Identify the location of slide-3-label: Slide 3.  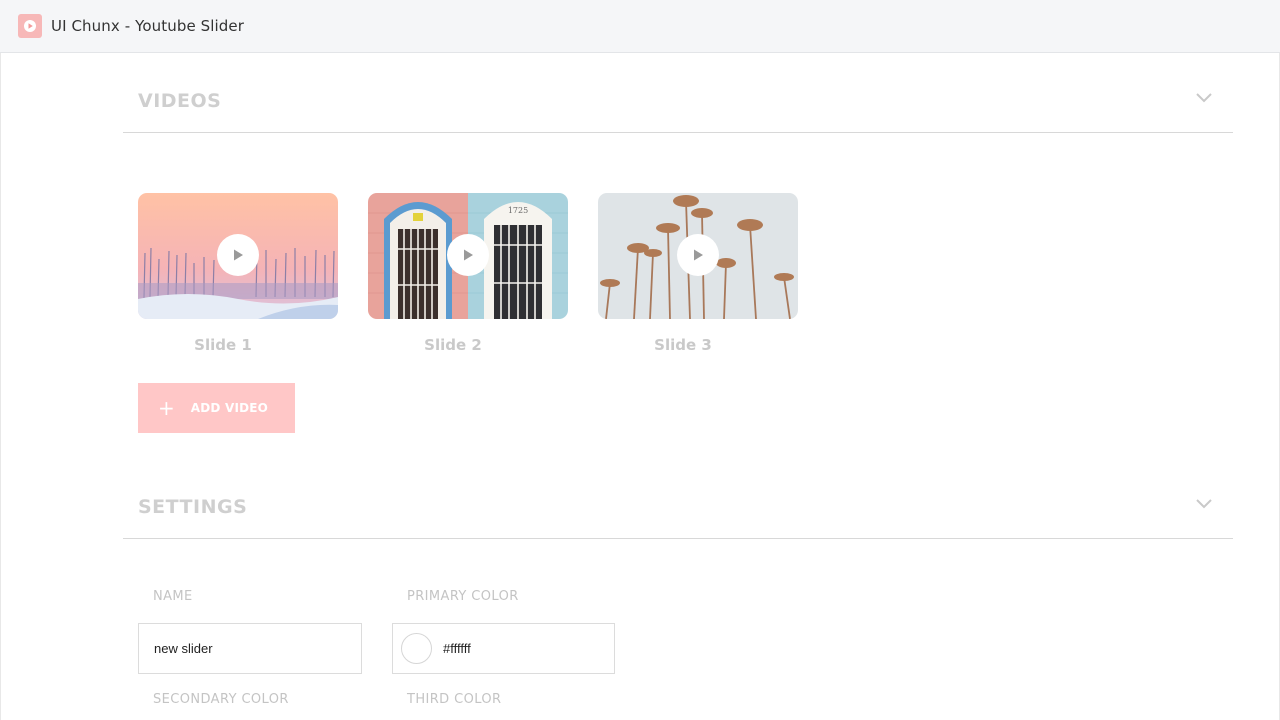
(683, 345).